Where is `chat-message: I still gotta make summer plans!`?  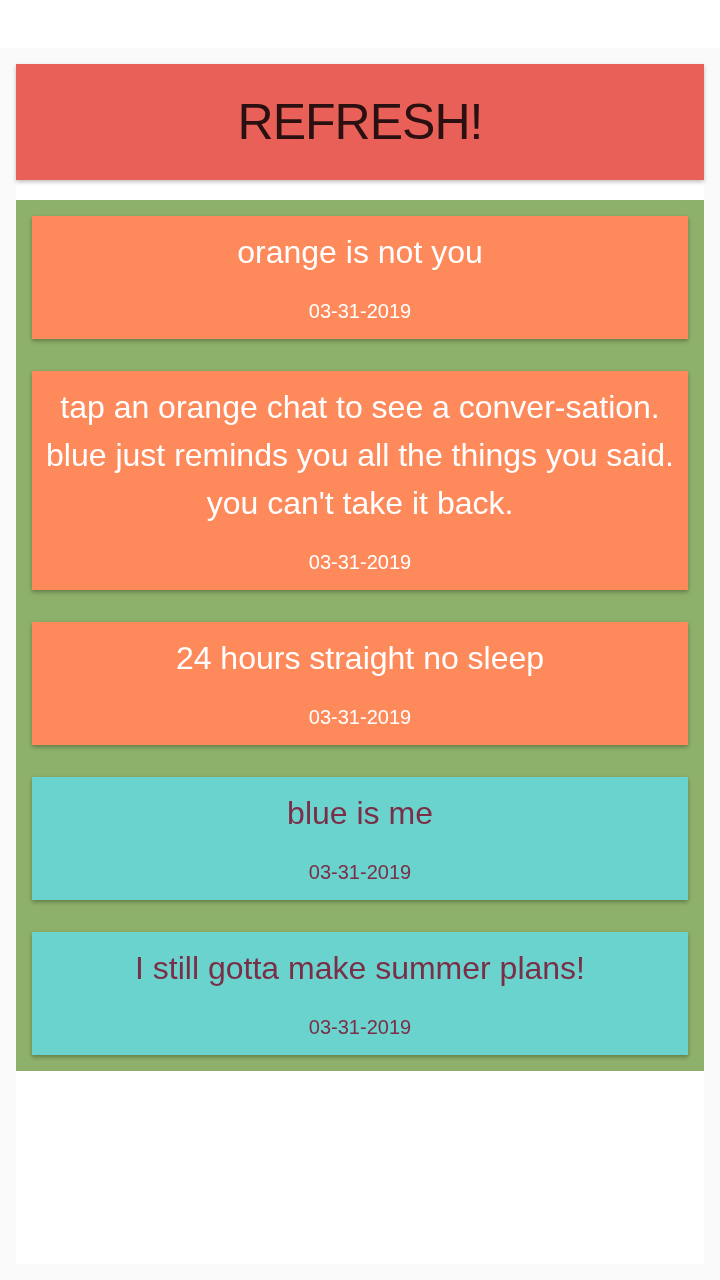
chat-message: I still gotta make summer plans! is located at coordinates (360, 968).